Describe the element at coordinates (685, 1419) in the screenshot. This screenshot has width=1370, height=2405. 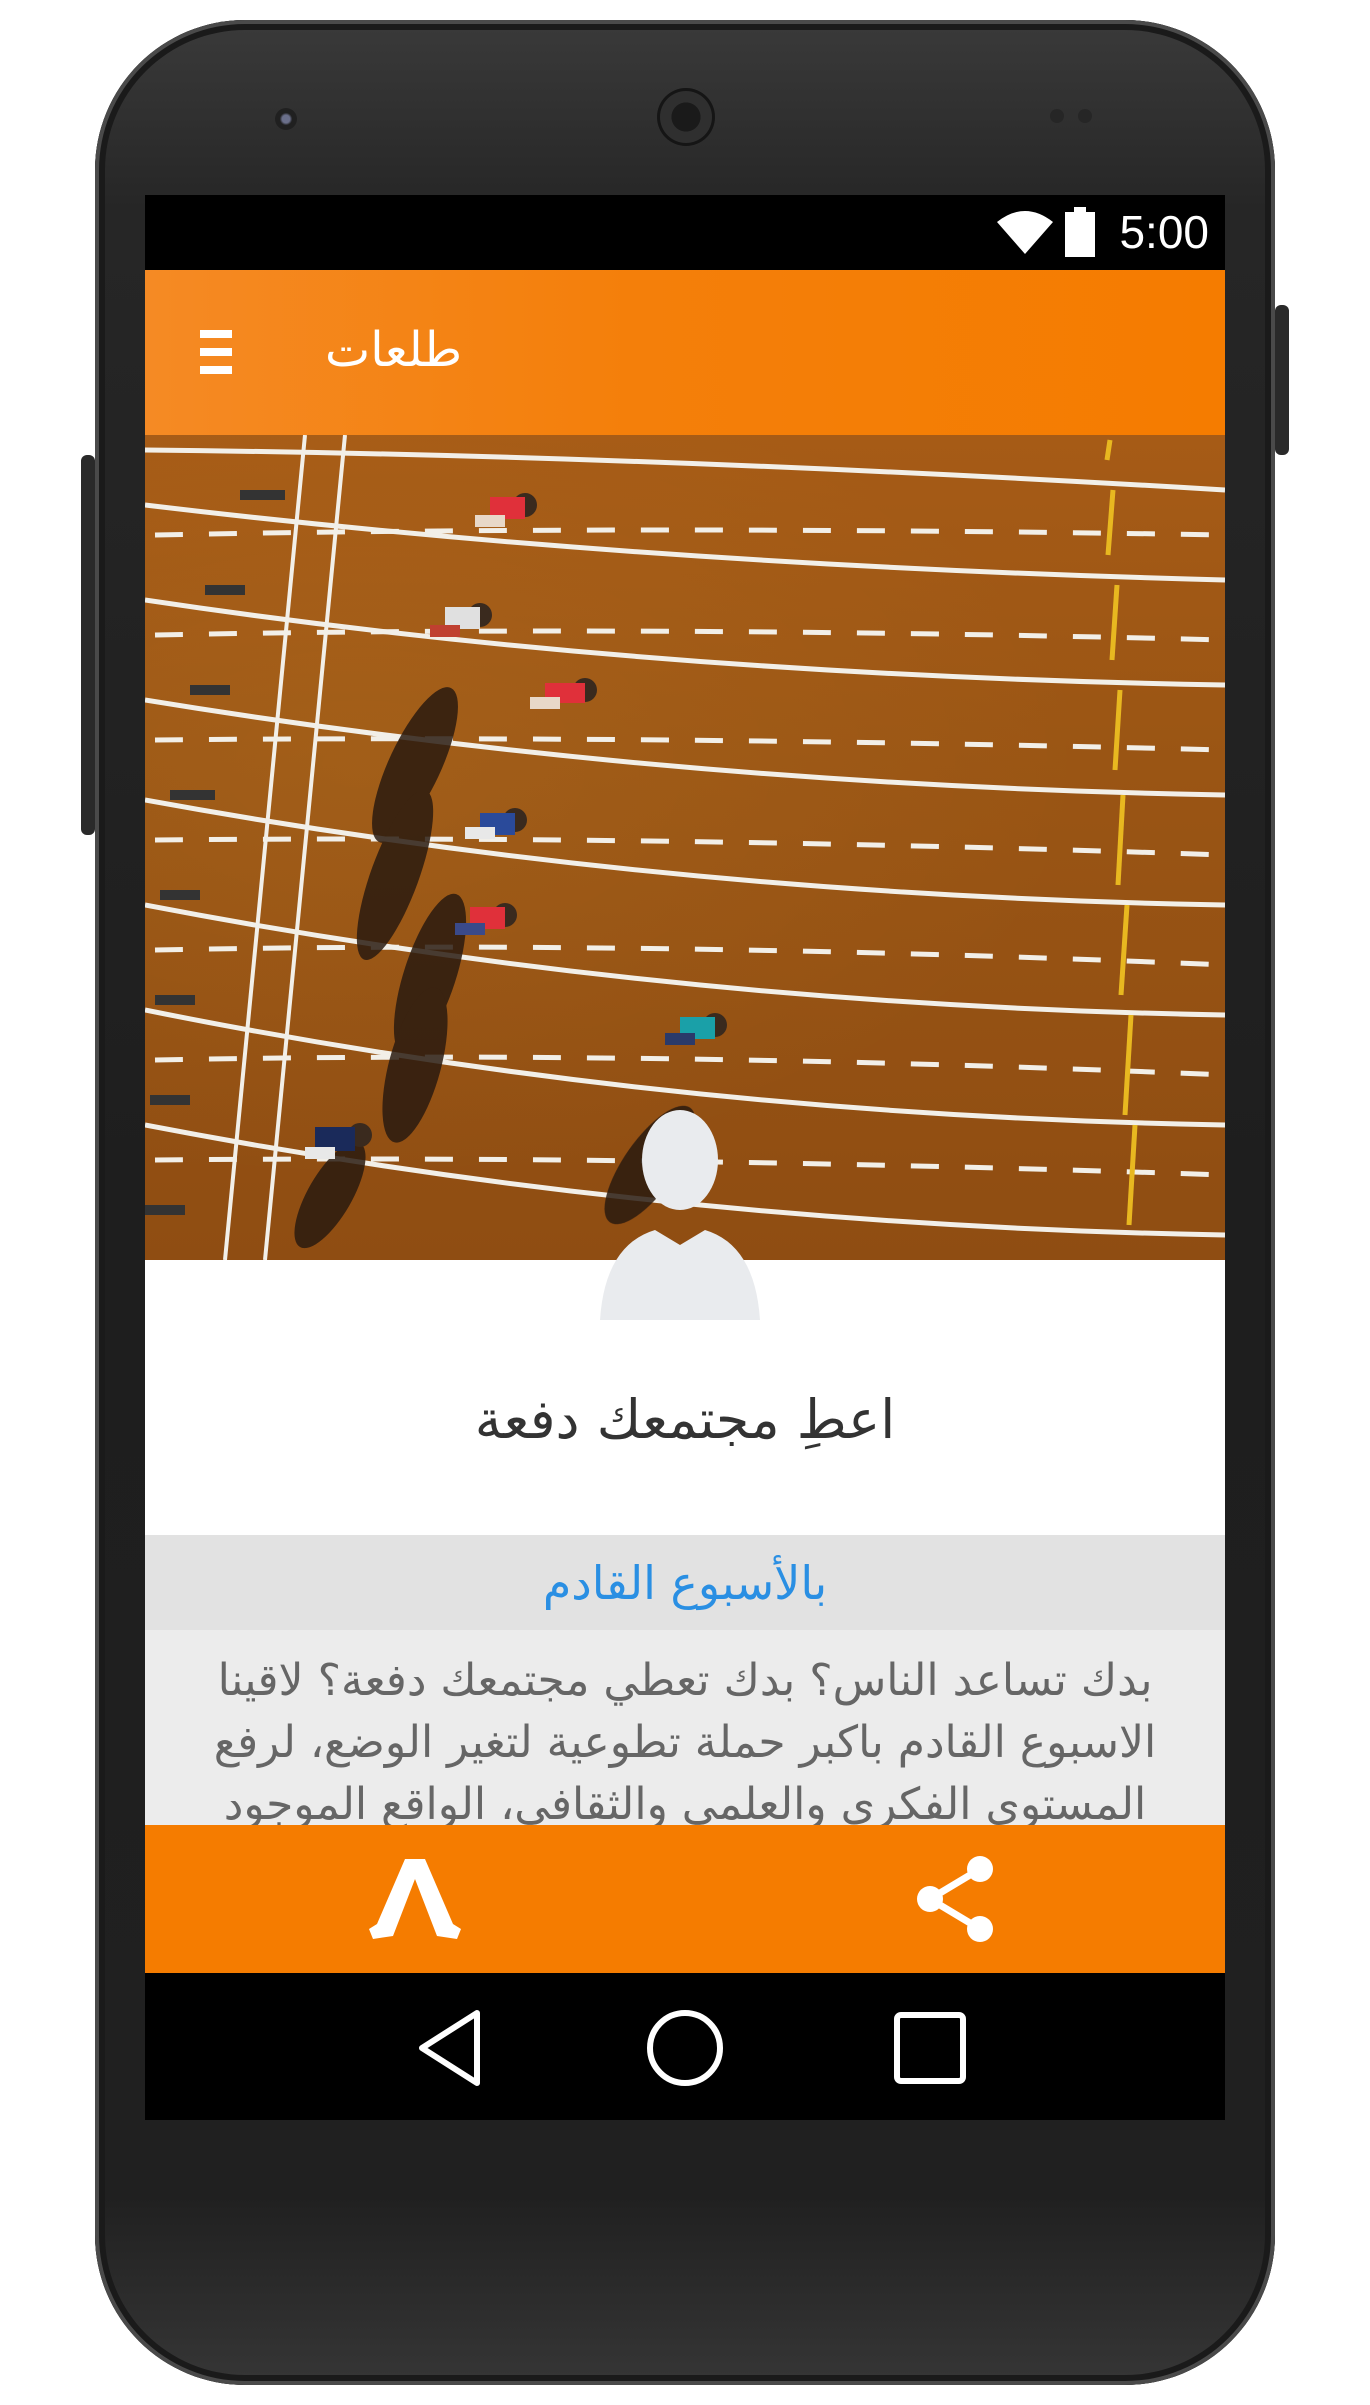
I see `headline: اعطِ مجتمعك دفعة` at that location.